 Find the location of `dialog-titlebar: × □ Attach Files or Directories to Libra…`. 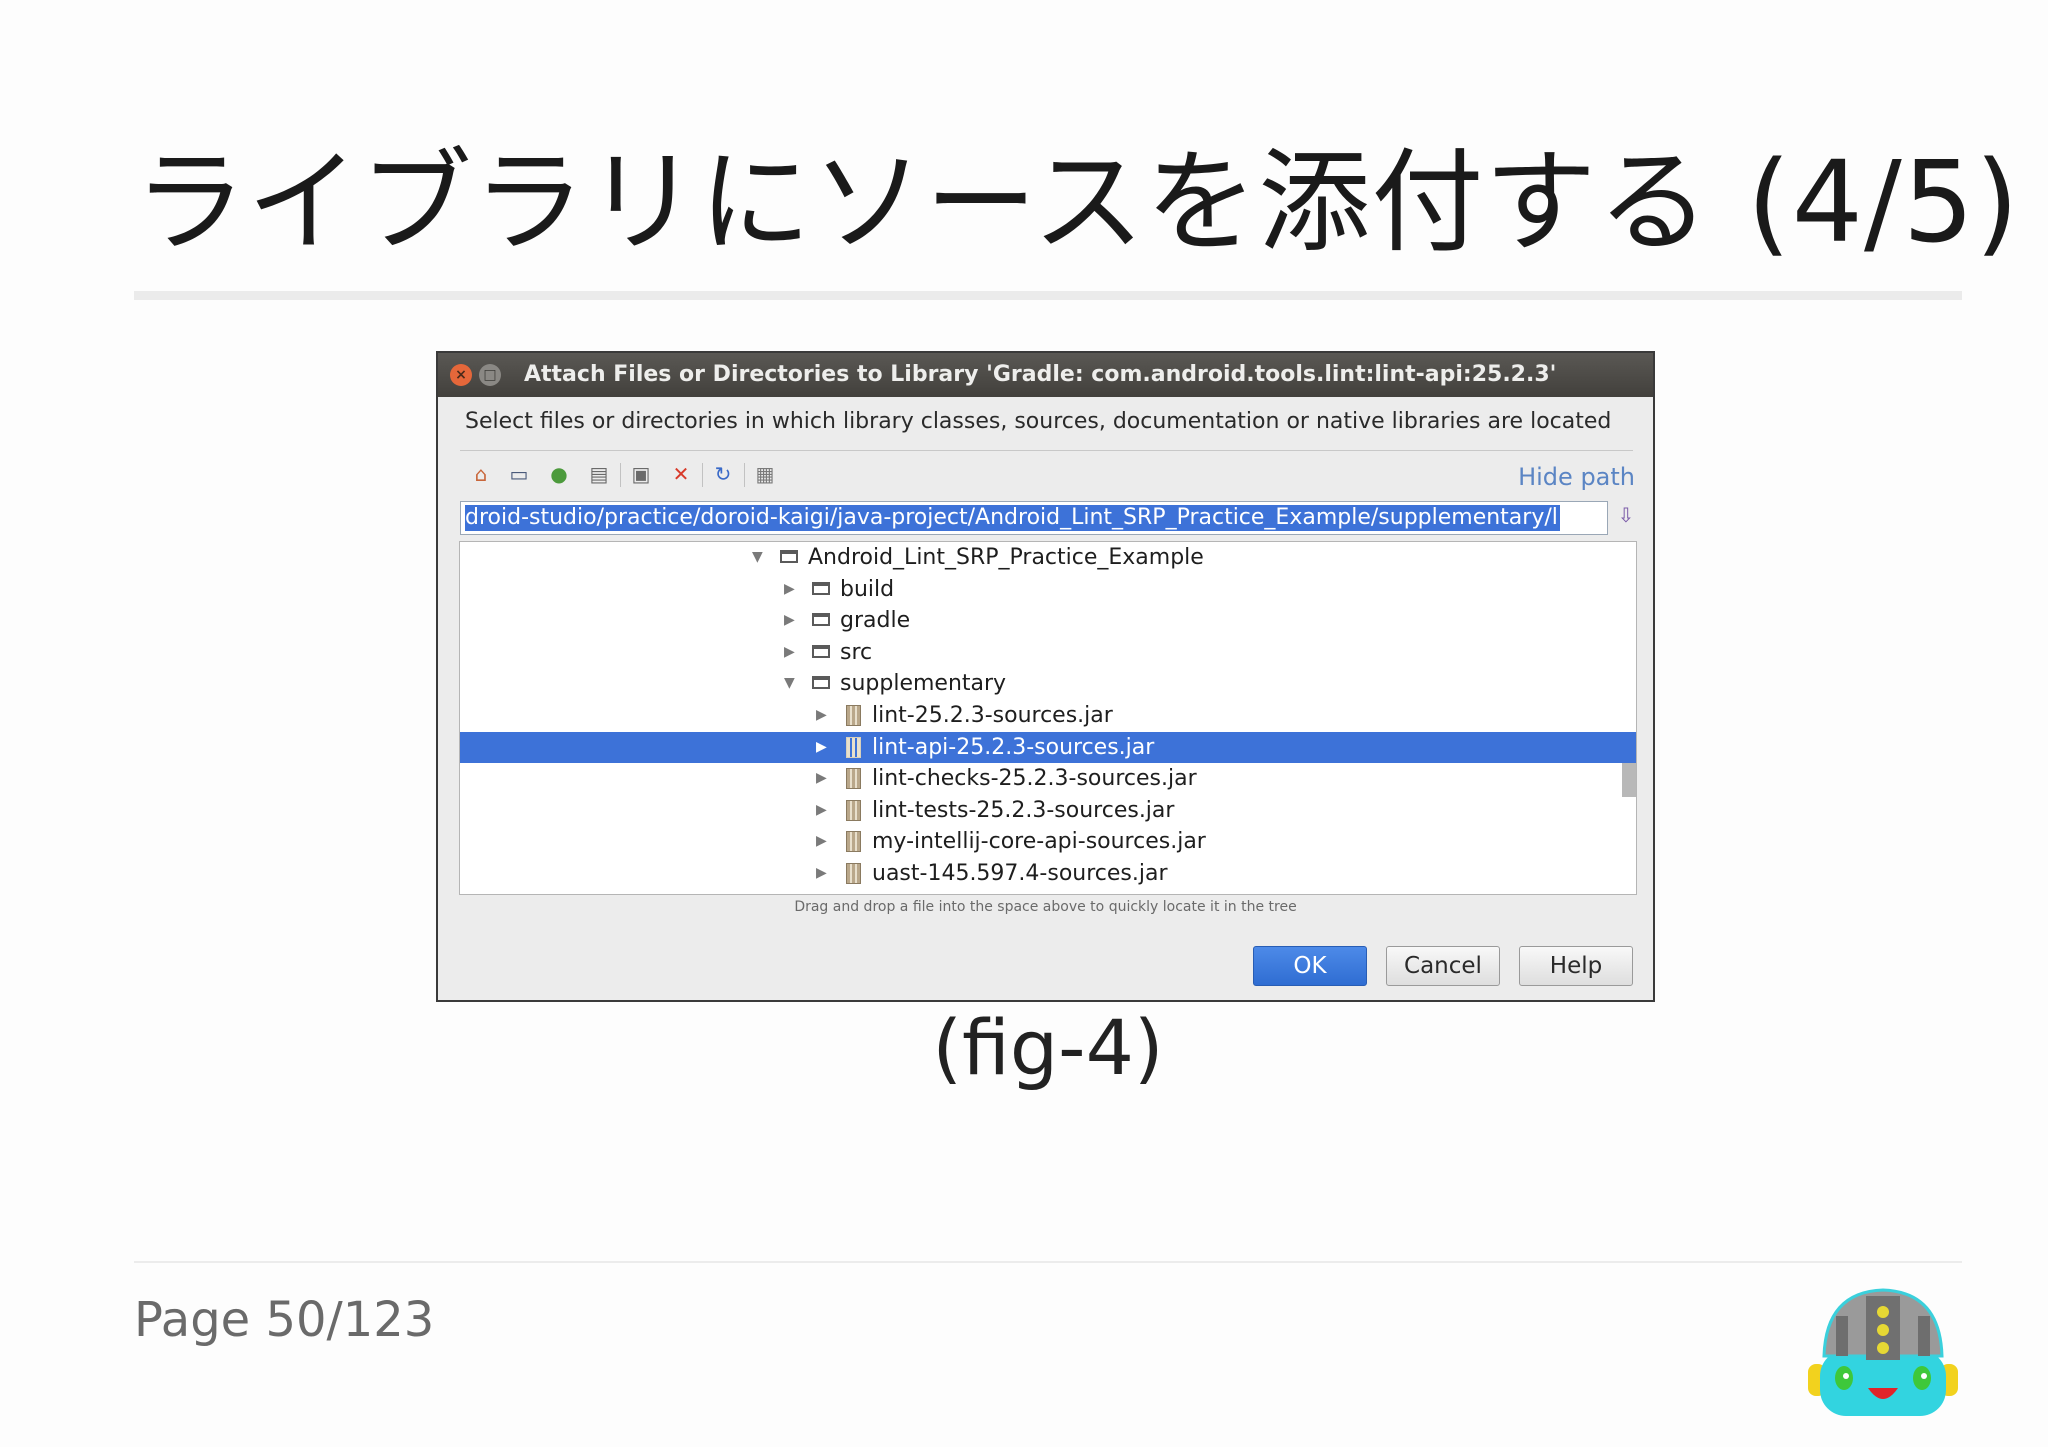

dialog-titlebar: × □ Attach Files or Directories to Libra… is located at coordinates (1045, 375).